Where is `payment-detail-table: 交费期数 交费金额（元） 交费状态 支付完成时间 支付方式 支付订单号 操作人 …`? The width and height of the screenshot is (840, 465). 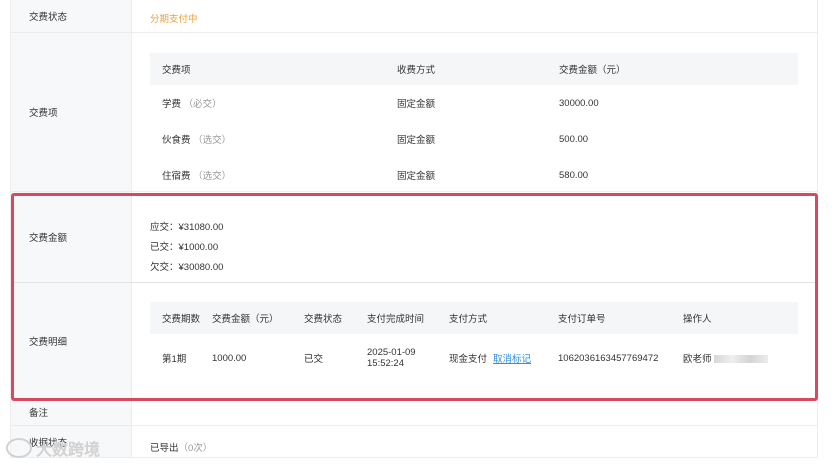
payment-detail-table: 交费期数 交费金额（元） 交费状态 支付完成时间 支付方式 支付订单号 操作人 … is located at coordinates (474, 342).